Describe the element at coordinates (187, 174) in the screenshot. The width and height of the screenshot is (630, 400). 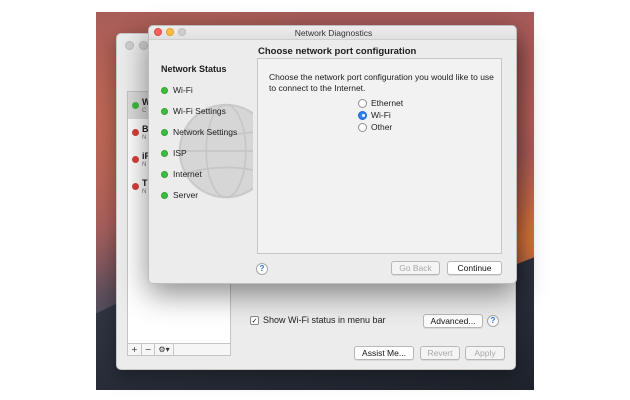
I see `status-item-label: Internet` at that location.